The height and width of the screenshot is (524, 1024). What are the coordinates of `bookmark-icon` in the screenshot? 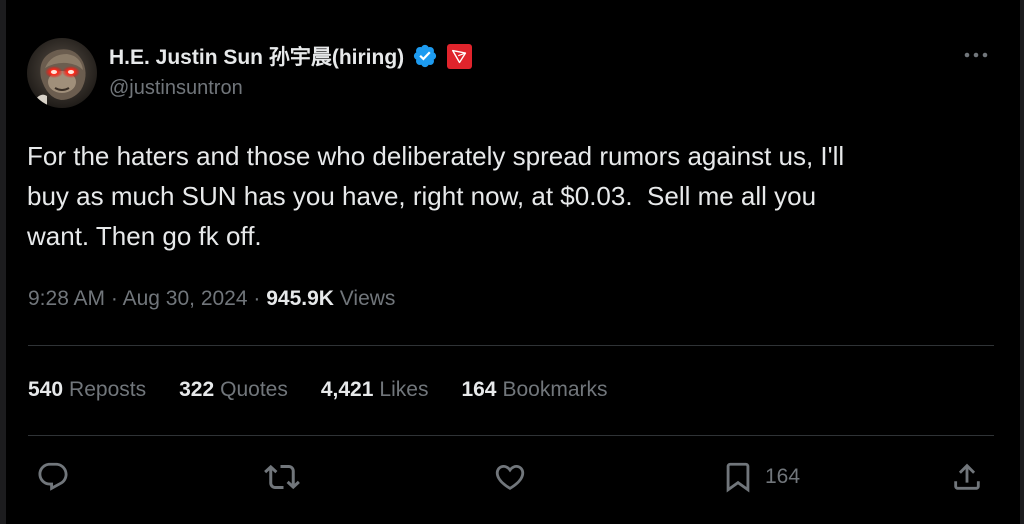 It's located at (738, 477).